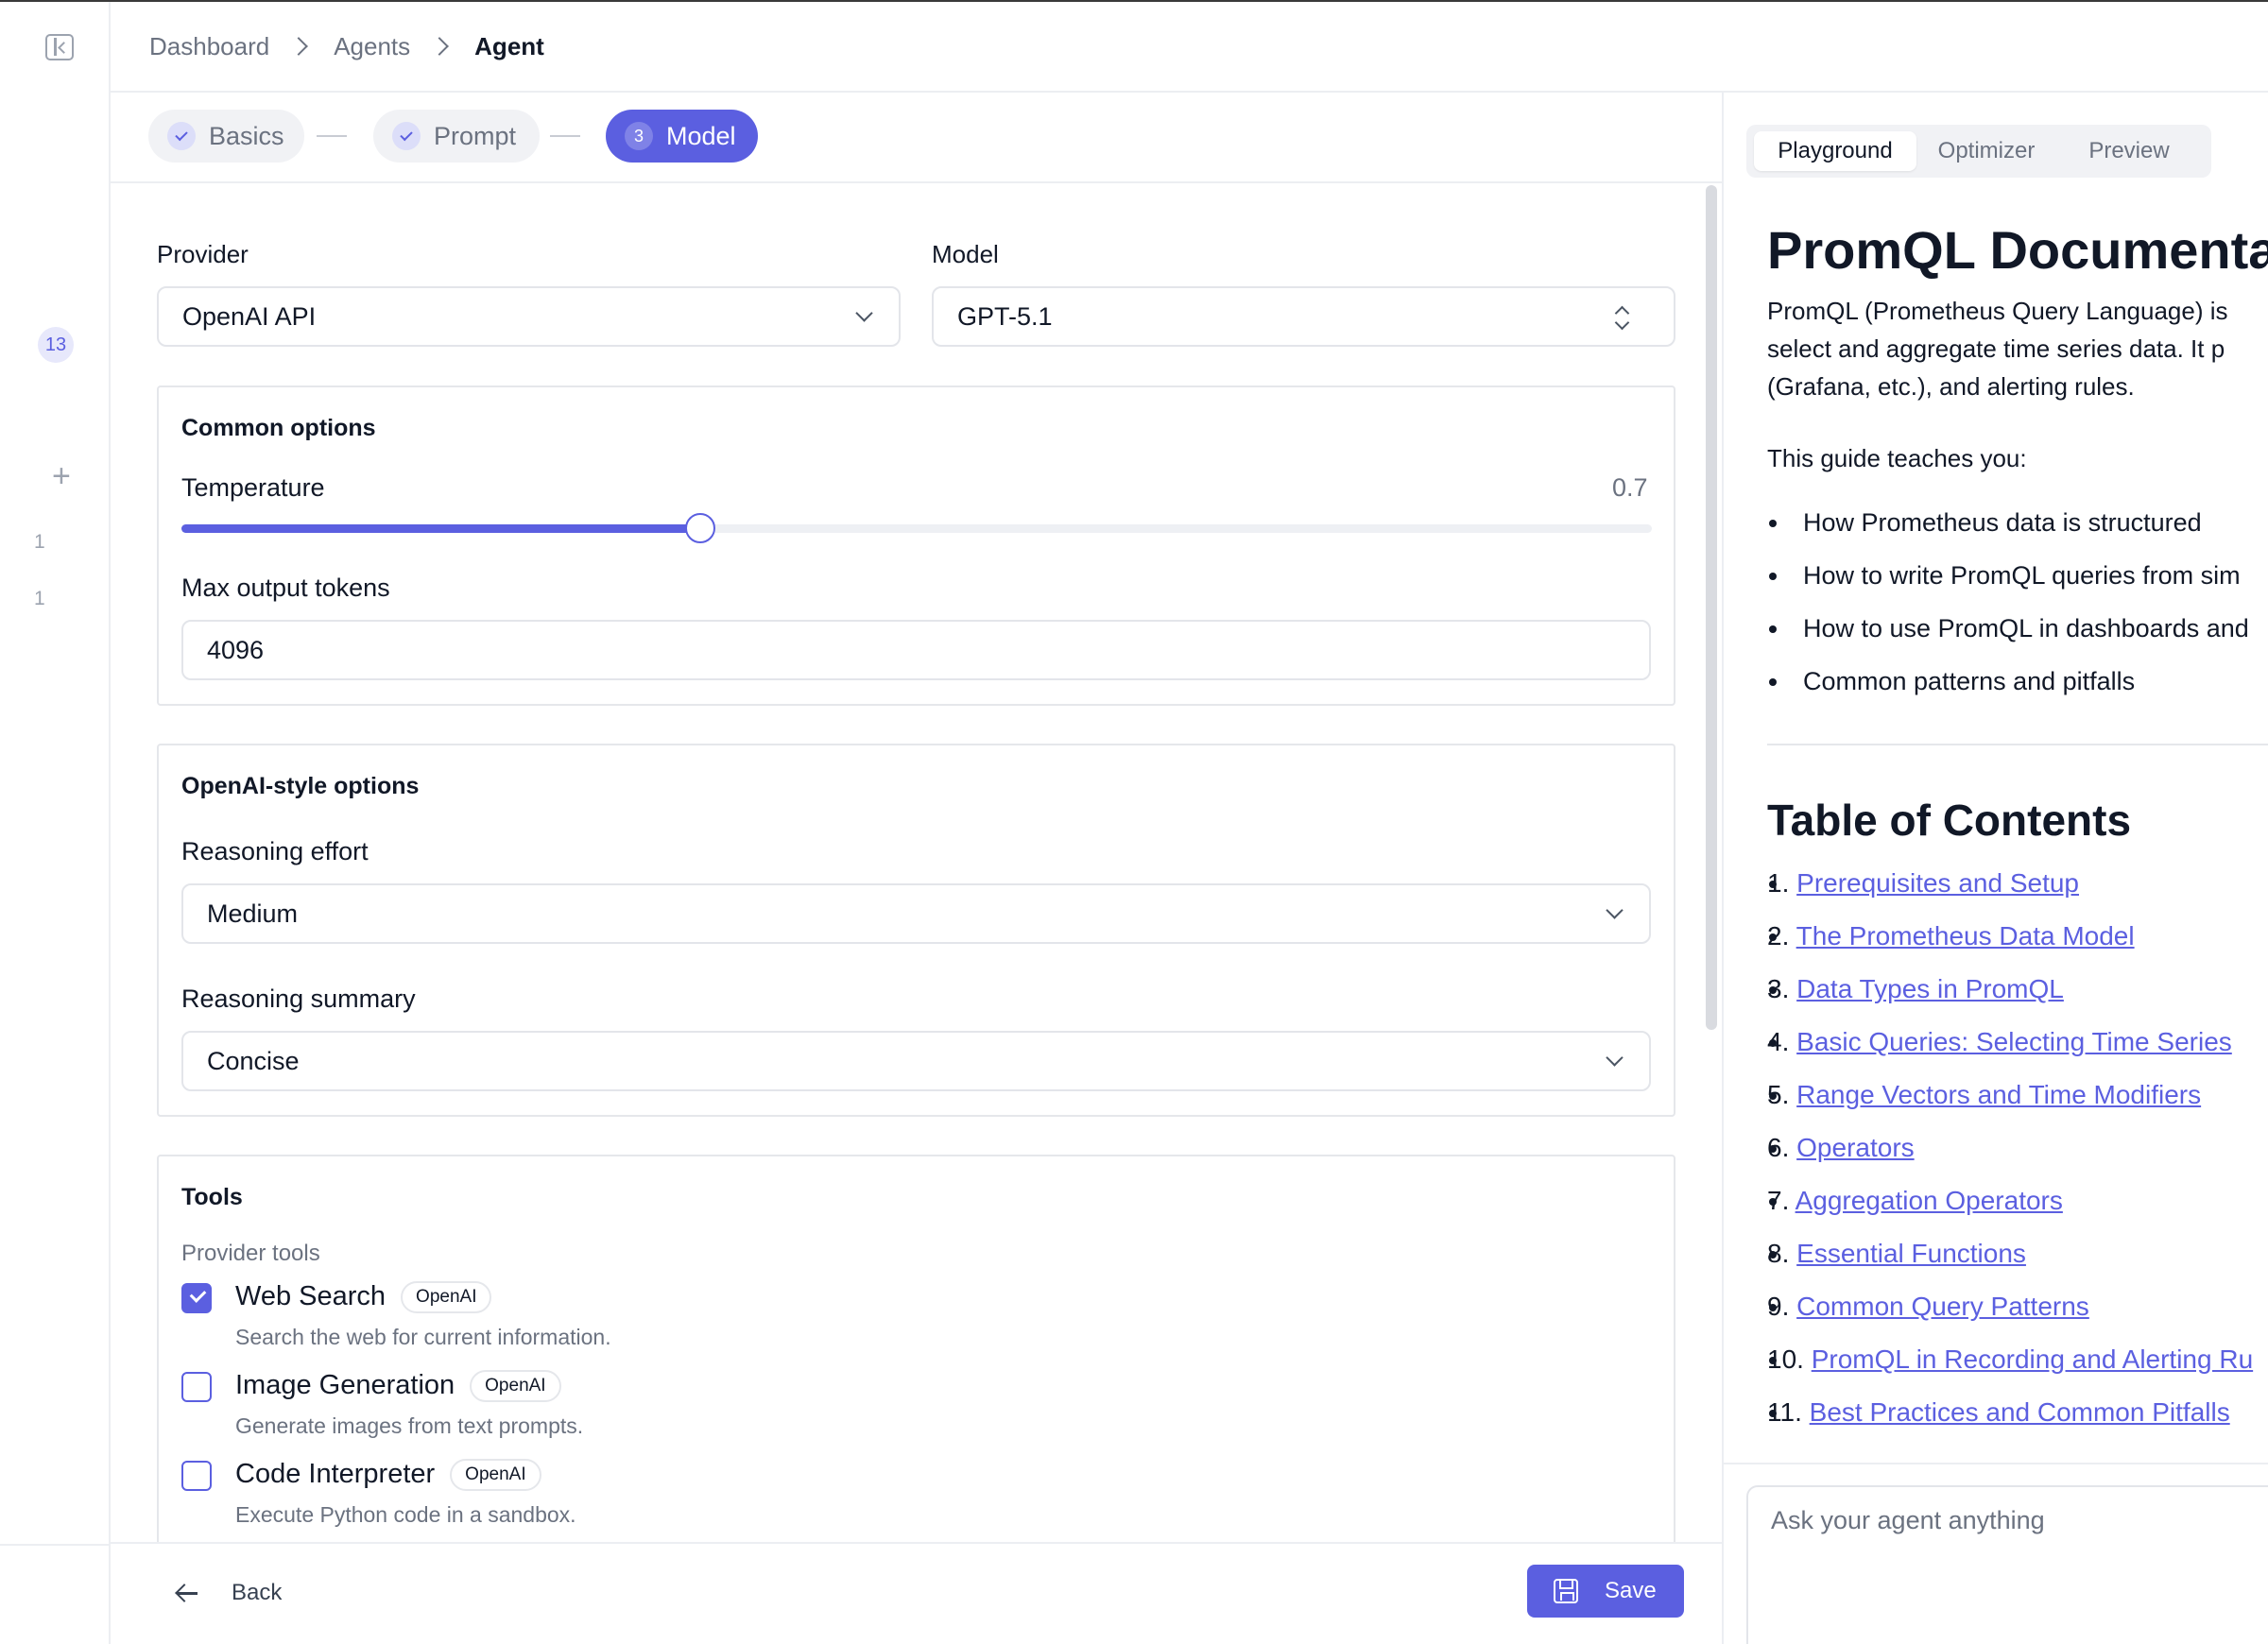 The width and height of the screenshot is (2268, 1644). Describe the element at coordinates (61, 476) in the screenshot. I see `plus-icon: +` at that location.